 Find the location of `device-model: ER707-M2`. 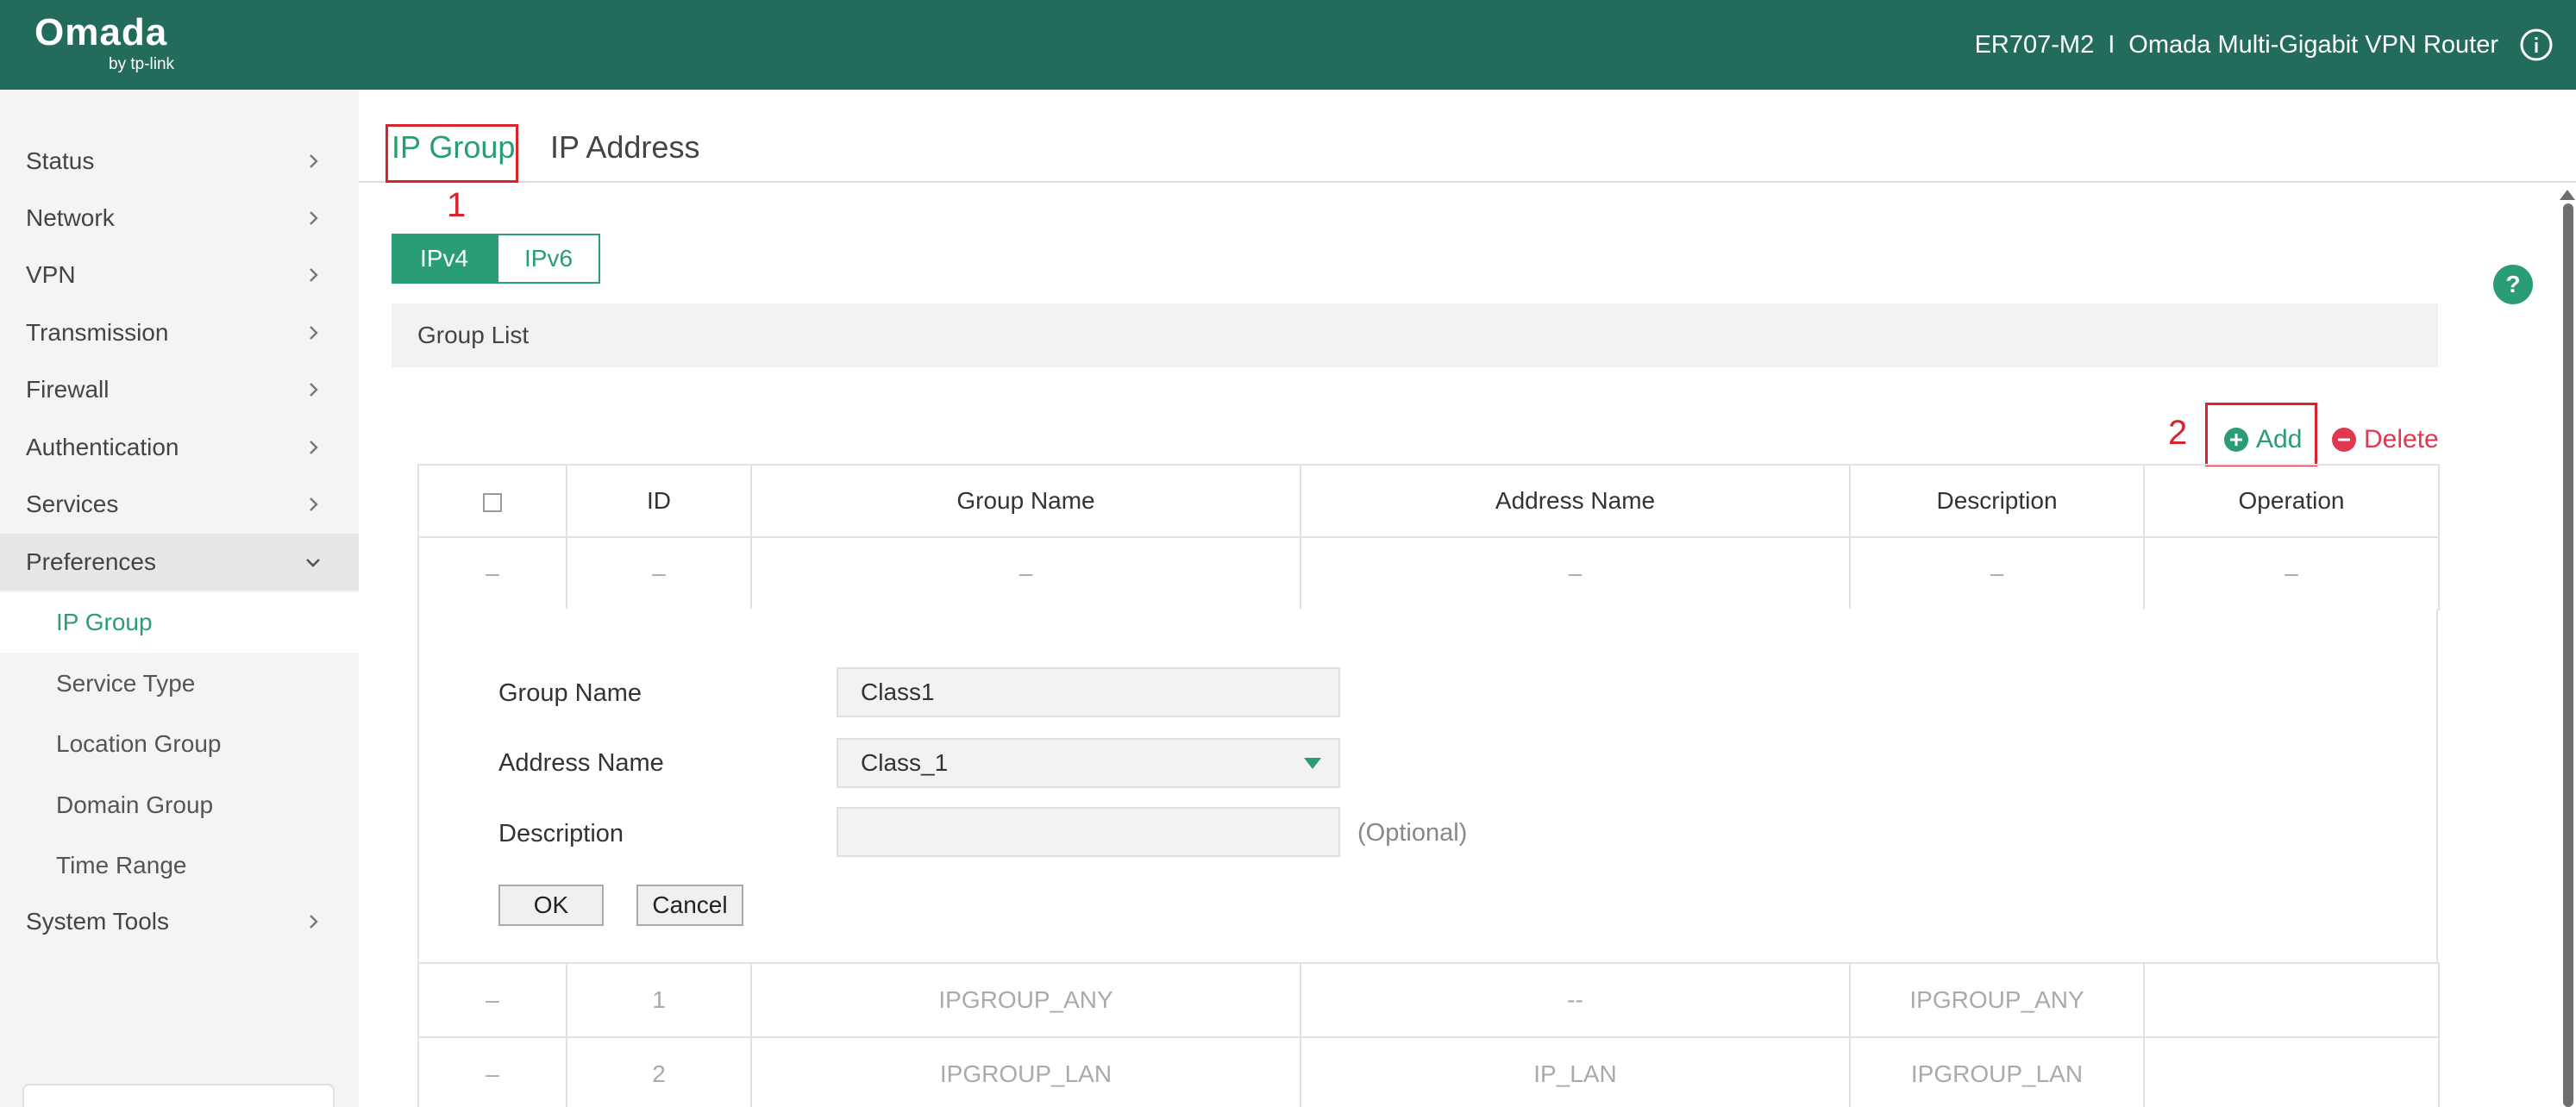

device-model: ER707-M2 is located at coordinates (2034, 45).